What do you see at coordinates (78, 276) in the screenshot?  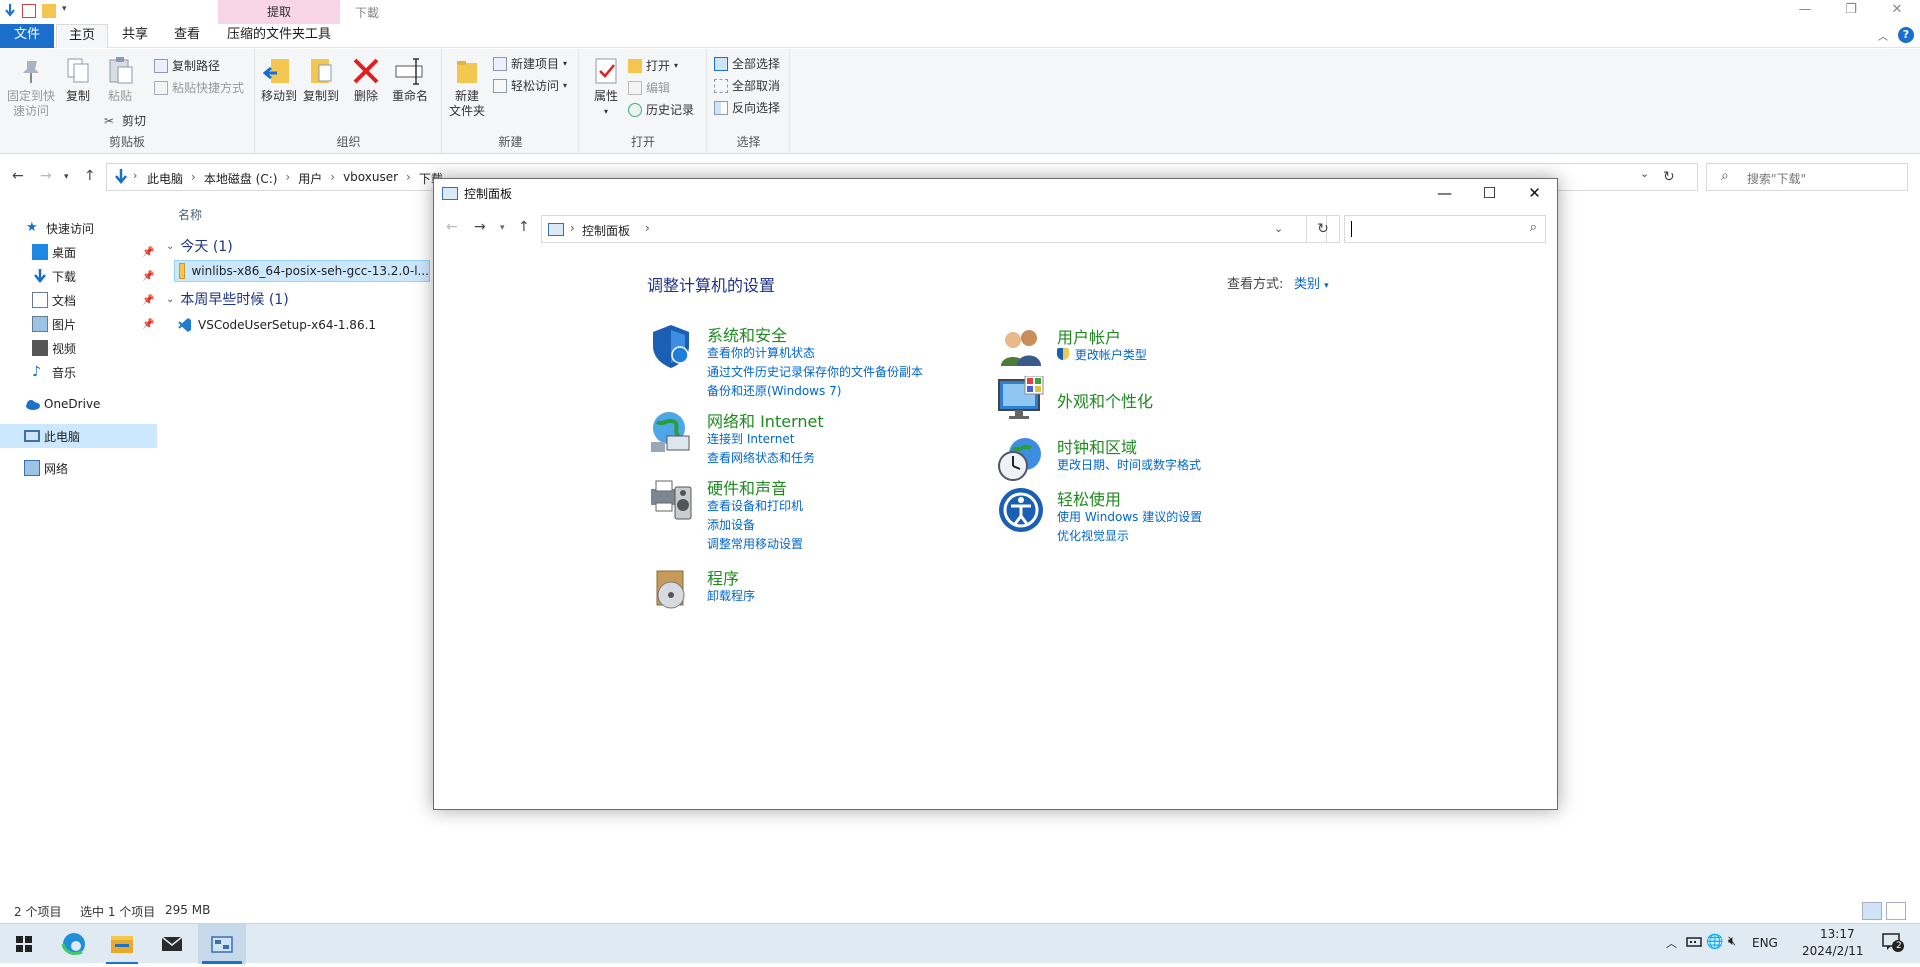 I see `nav-downloads: 下载 📌` at bounding box center [78, 276].